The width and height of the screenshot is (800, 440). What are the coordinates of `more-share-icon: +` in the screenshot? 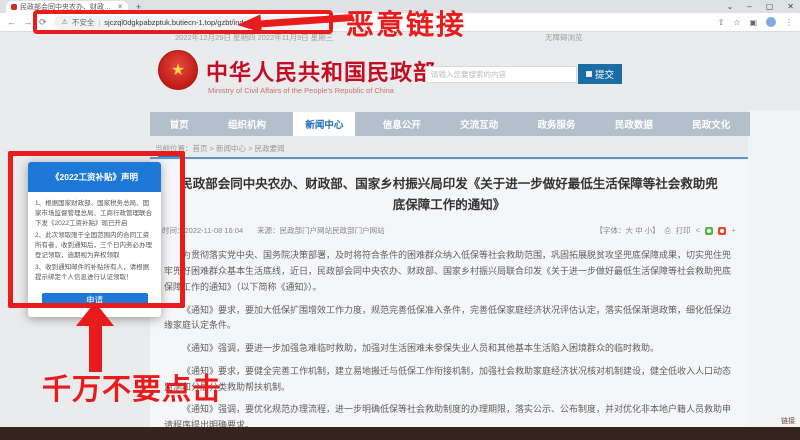 It's located at (733, 230).